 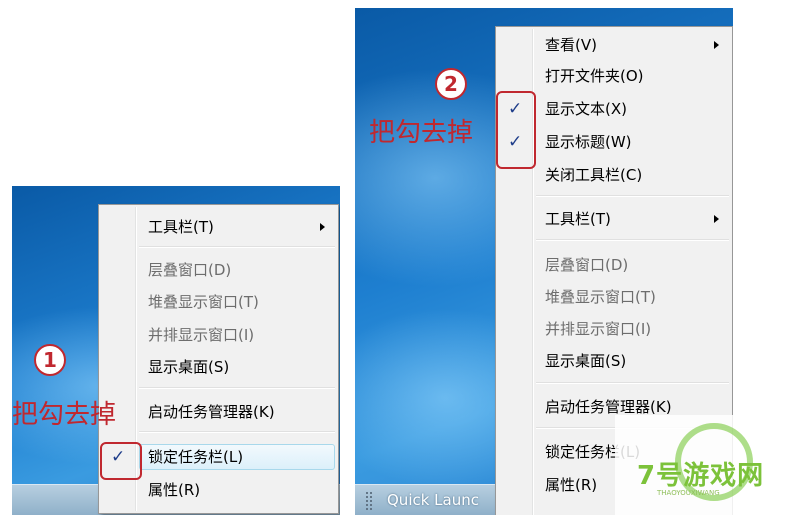 What do you see at coordinates (588, 142) in the screenshot?
I see `menu-item-label: 显示标题(W)` at bounding box center [588, 142].